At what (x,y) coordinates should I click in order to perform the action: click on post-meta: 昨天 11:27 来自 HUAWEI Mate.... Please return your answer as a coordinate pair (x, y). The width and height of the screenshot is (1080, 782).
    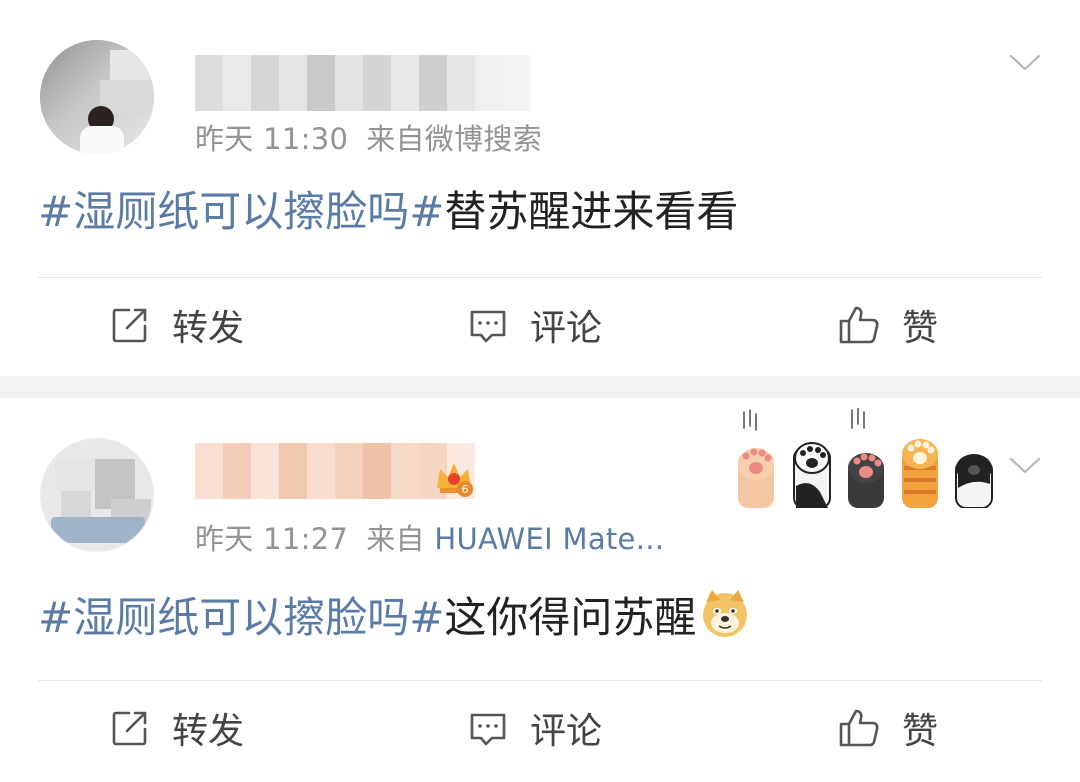
    Looking at the image, I should click on (429, 537).